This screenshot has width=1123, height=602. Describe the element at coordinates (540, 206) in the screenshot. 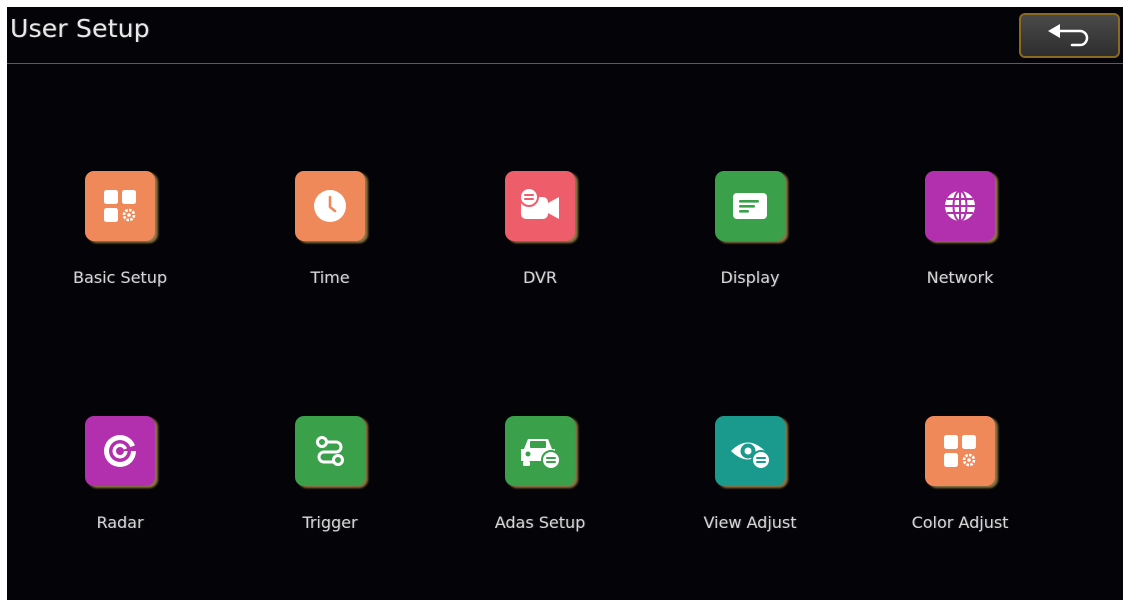

I see `video-camera-icon` at that location.